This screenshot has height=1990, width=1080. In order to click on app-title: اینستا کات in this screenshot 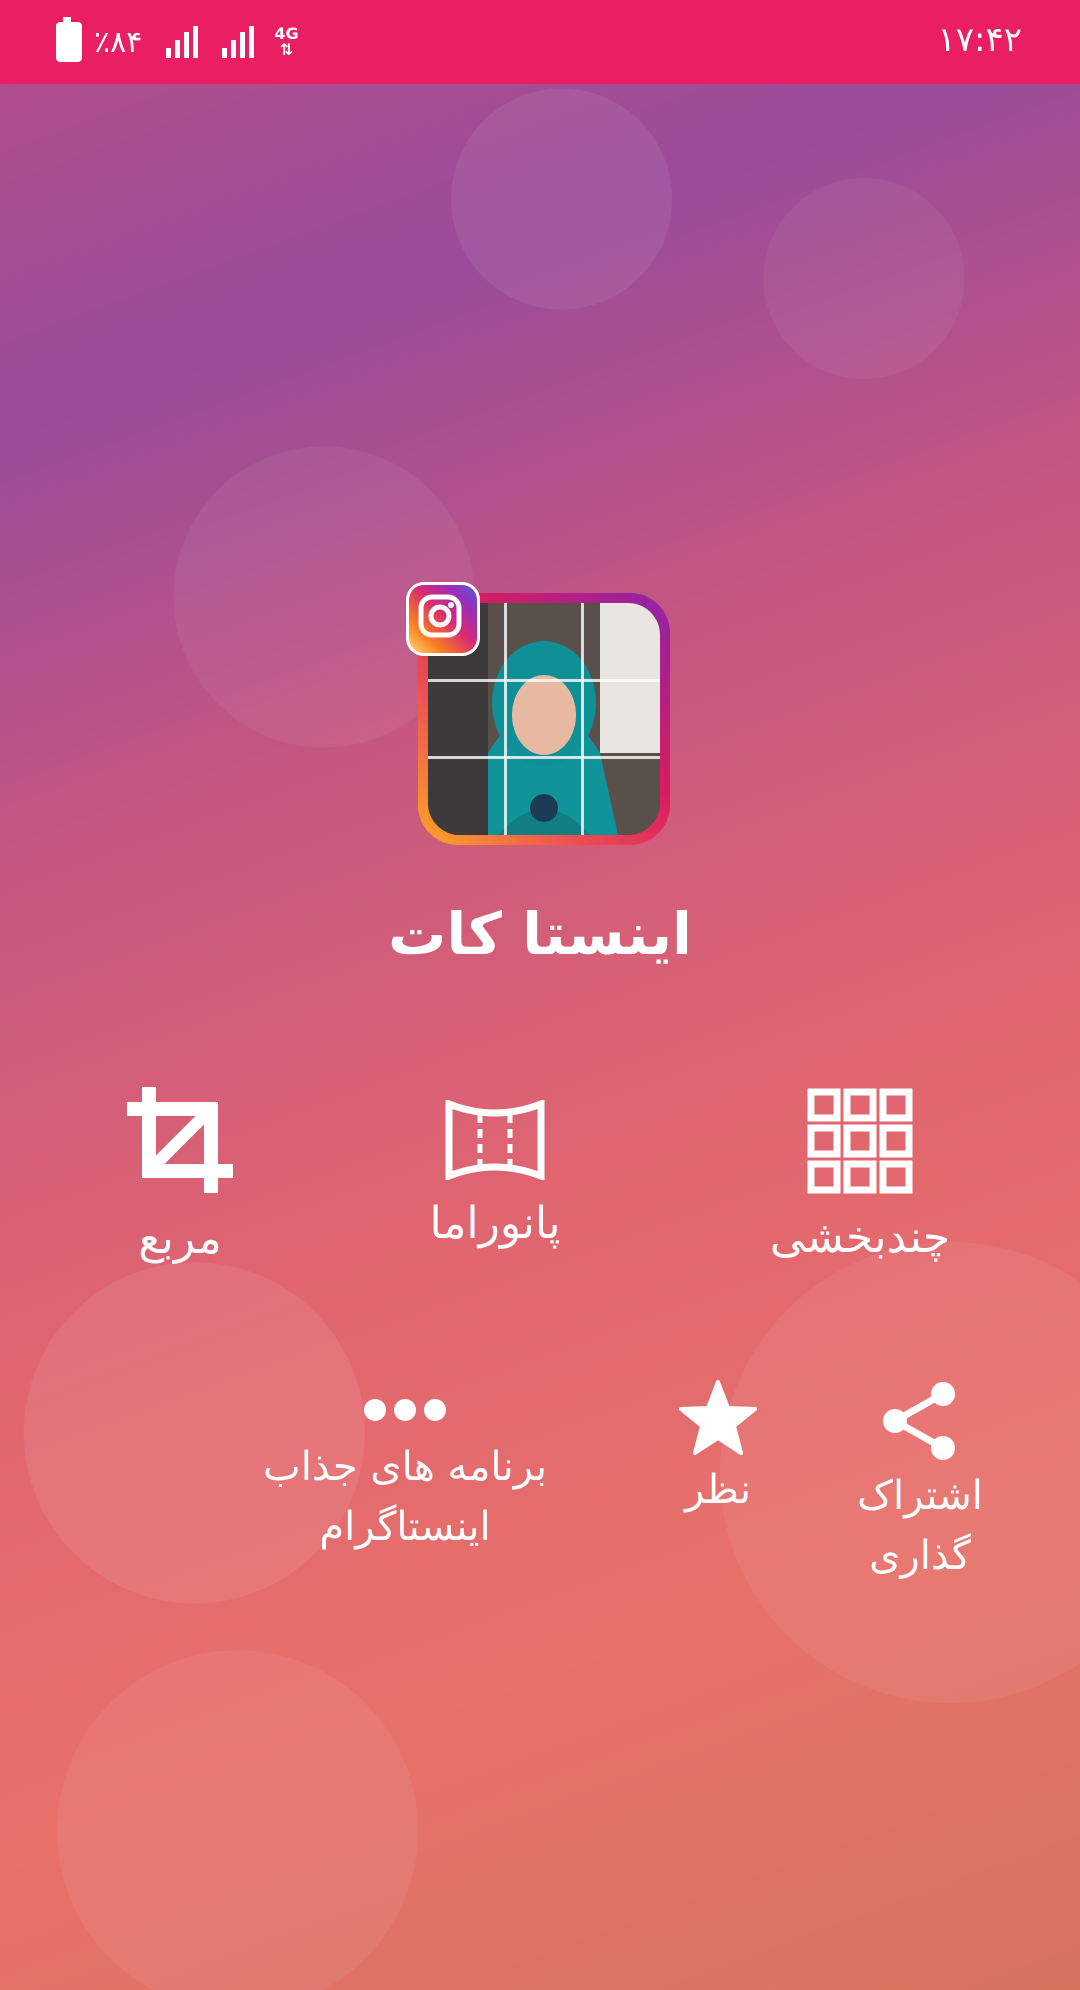, I will do `click(540, 934)`.